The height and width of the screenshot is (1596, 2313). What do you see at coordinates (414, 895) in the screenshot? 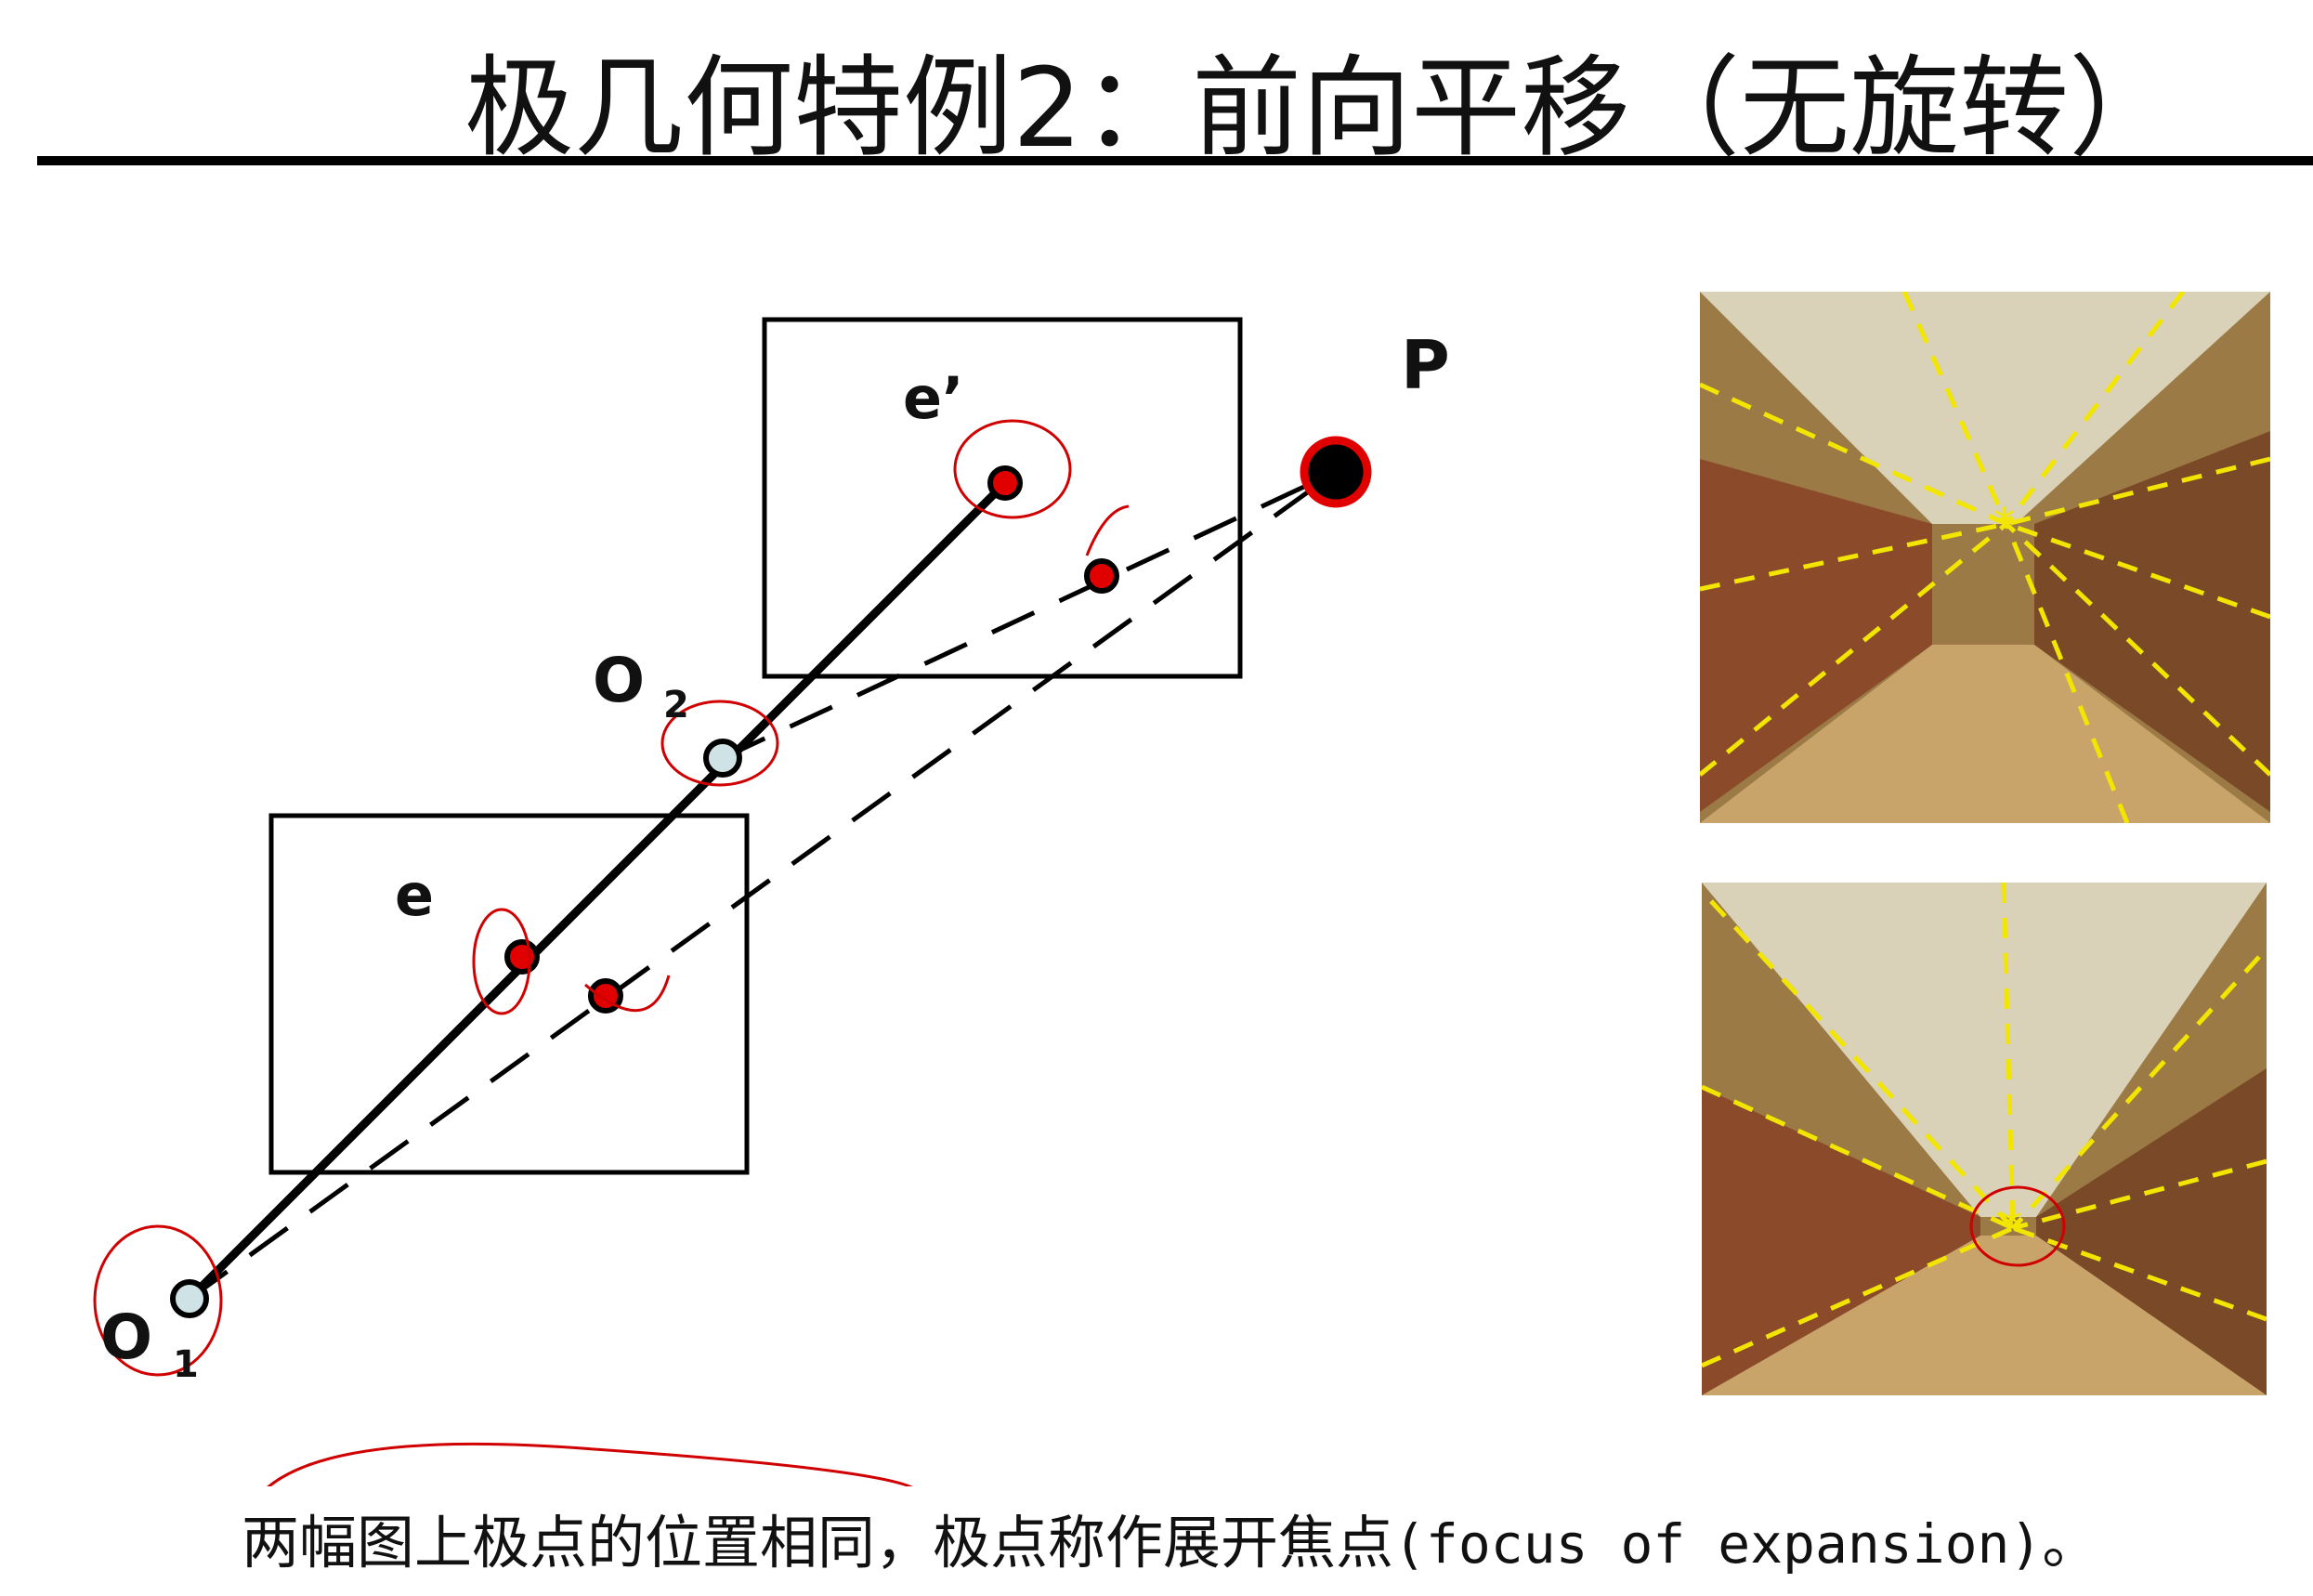
I see `label-e: e` at bounding box center [414, 895].